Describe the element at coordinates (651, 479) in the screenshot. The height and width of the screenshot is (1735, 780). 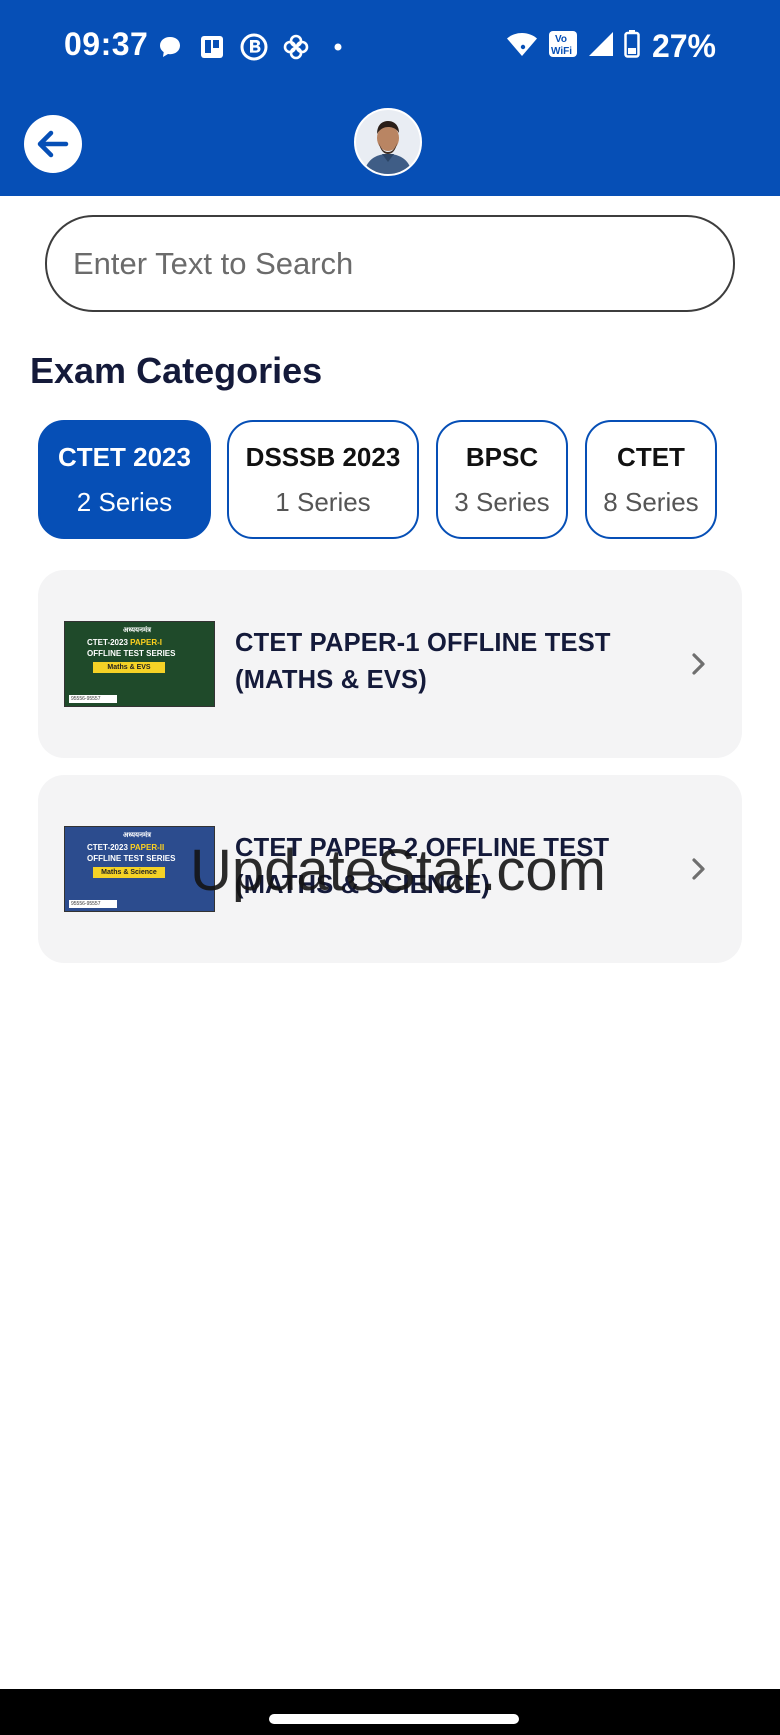
I see `category-chip-ctet: CTET 8 Series` at that location.